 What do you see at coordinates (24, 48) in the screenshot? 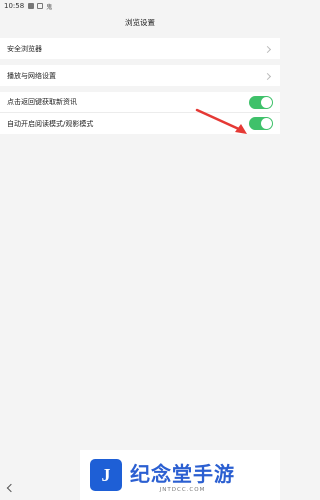
I see `setting-label: 安全浏览器` at bounding box center [24, 48].